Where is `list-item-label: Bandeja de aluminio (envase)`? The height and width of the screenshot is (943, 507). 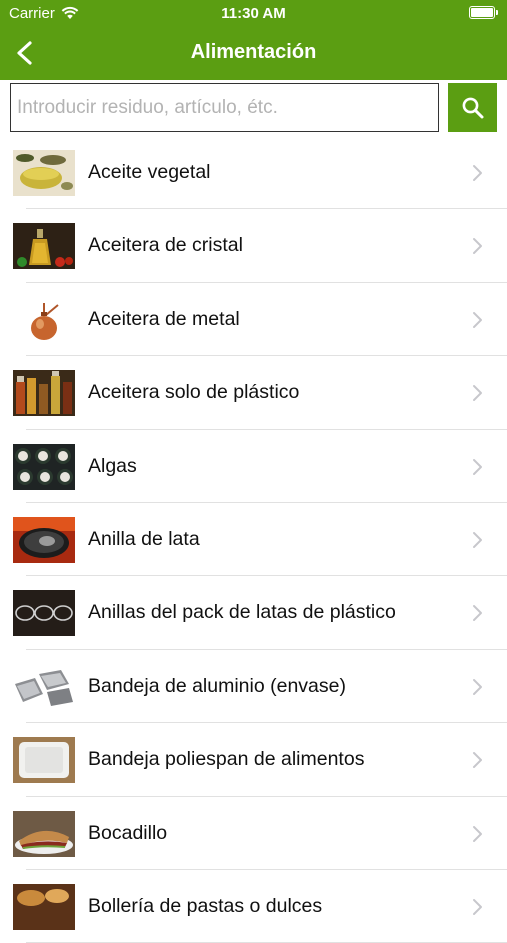
list-item-label: Bandeja de aluminio (envase) is located at coordinates (217, 685).